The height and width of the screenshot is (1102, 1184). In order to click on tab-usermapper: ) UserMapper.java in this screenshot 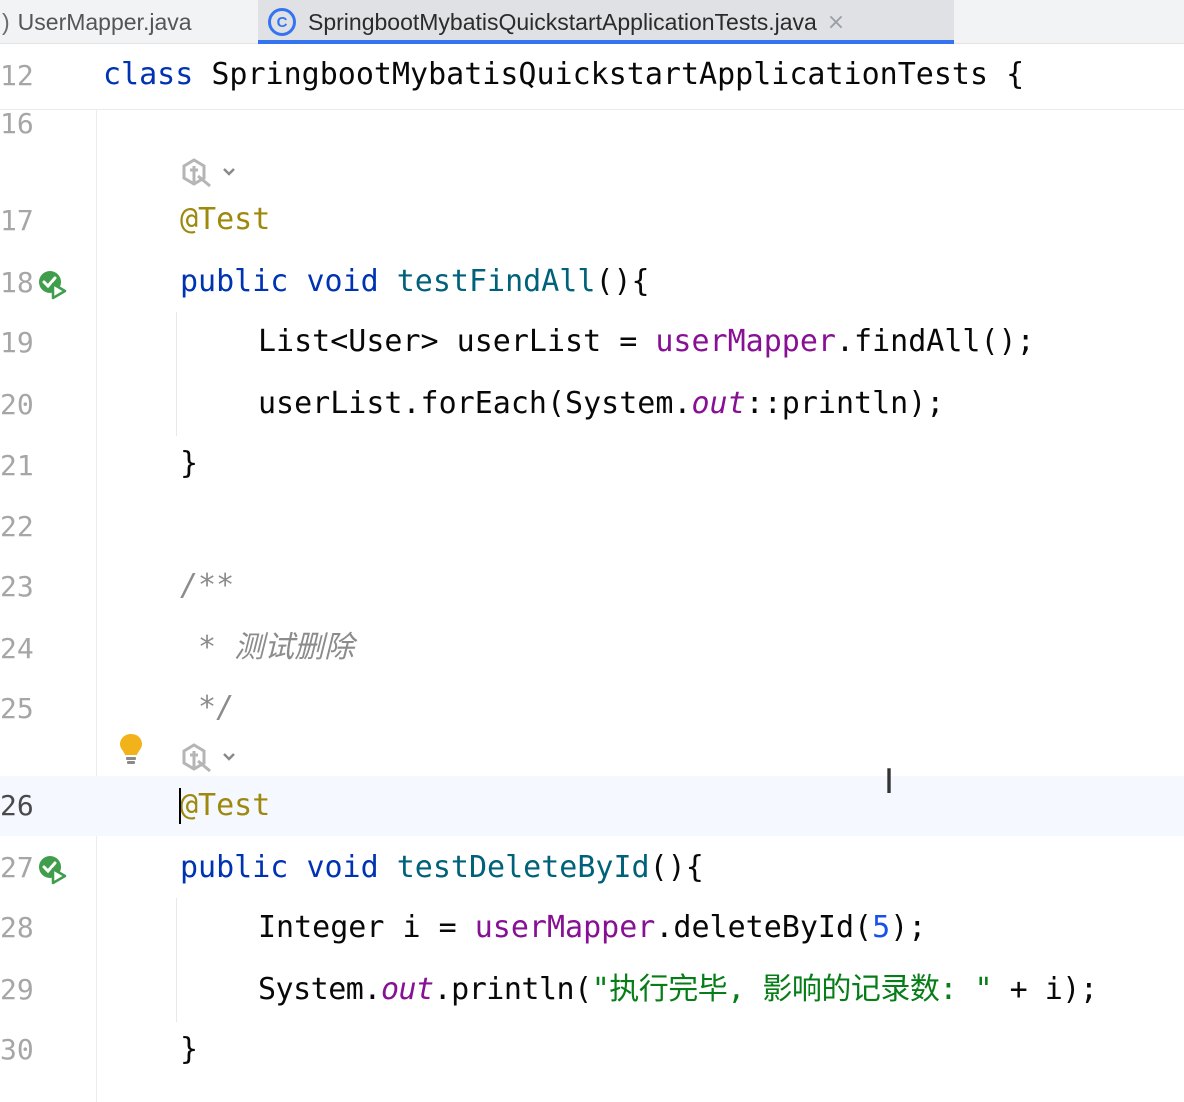, I will do `click(129, 22)`.